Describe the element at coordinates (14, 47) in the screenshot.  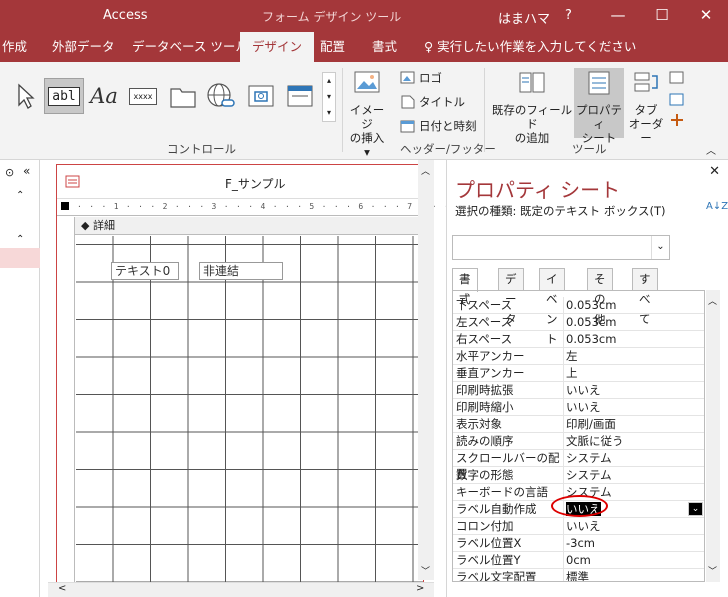
I see `tab-create: 作成` at that location.